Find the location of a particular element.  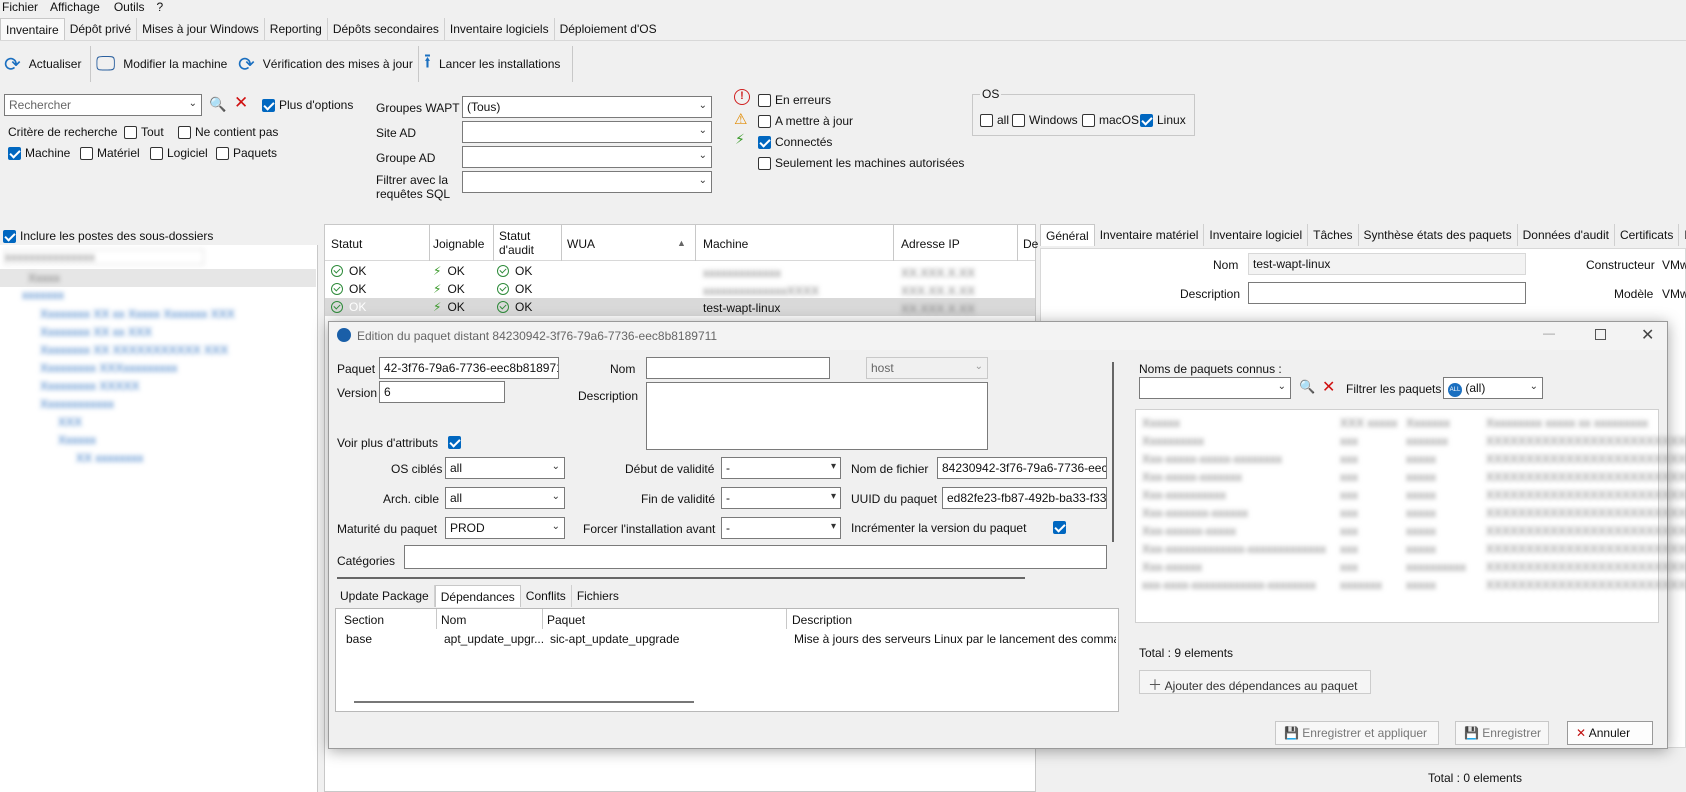

tree-item: Xxxxxx is located at coordinates (77, 440).